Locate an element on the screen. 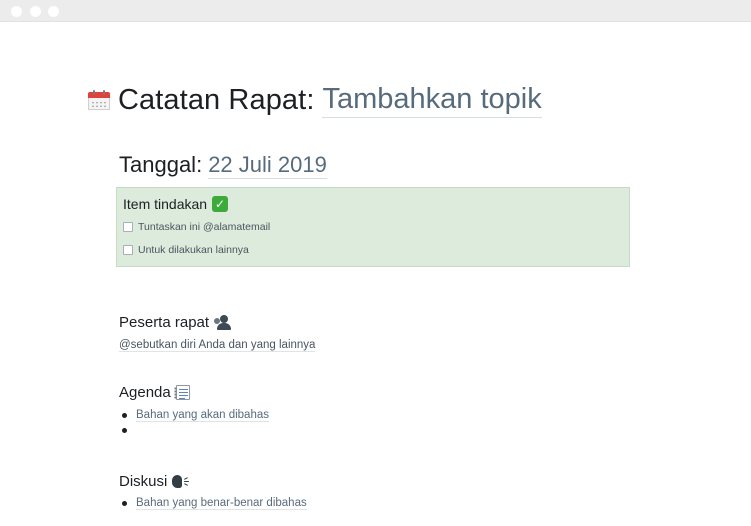 This screenshot has width=751, height=526. discussion-list-item: Bahan yang benar-benar dibahas is located at coordinates (214, 503).